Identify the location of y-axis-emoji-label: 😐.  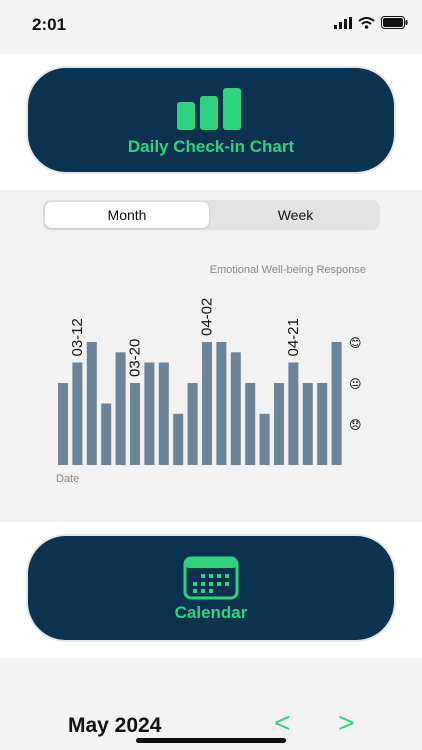
(355, 384).